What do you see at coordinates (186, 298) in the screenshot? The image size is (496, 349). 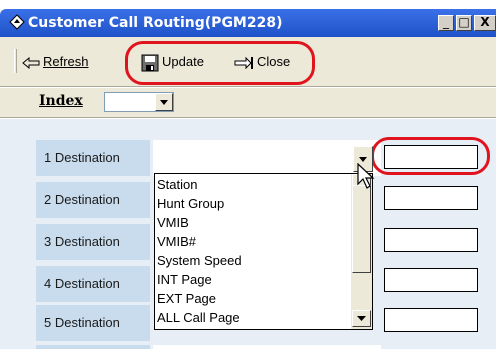 I see `list-item: EXT Page` at bounding box center [186, 298].